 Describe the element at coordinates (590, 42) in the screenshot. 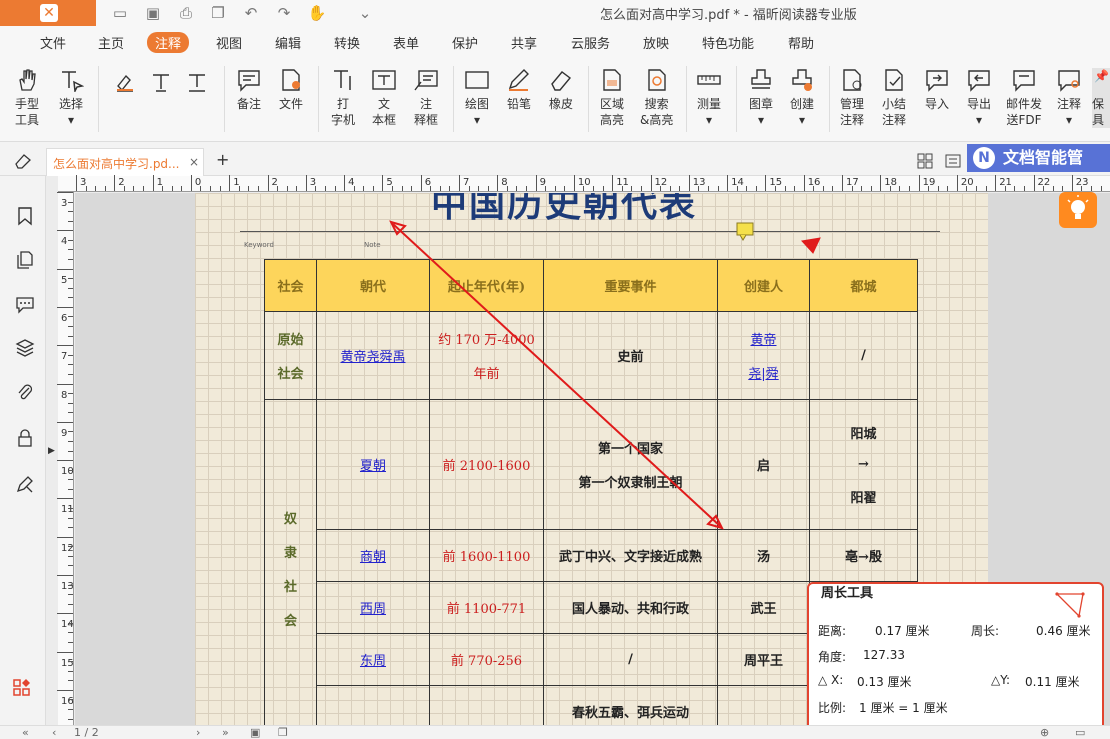

I see `menu-cloud: 云服务` at that location.